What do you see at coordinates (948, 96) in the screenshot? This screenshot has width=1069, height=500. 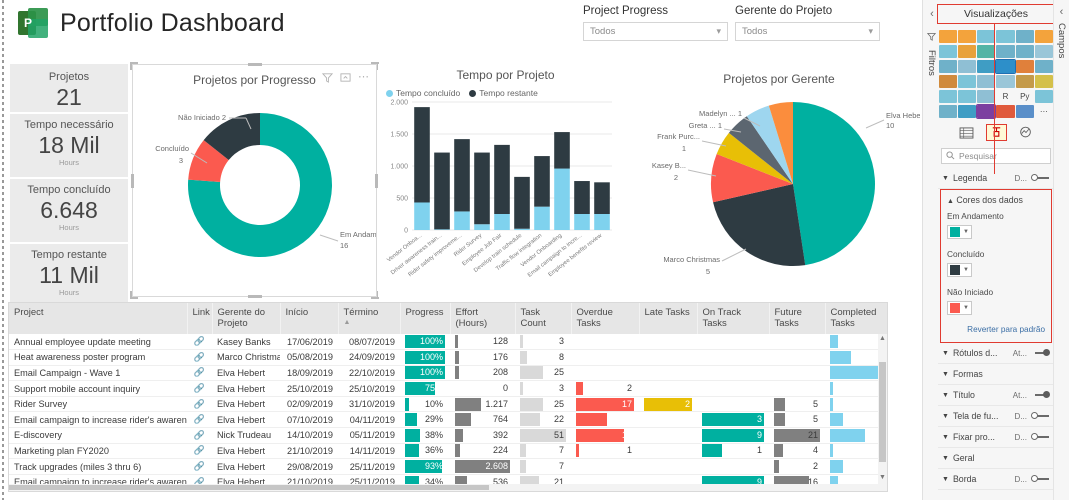 I see `slicer-icon` at bounding box center [948, 96].